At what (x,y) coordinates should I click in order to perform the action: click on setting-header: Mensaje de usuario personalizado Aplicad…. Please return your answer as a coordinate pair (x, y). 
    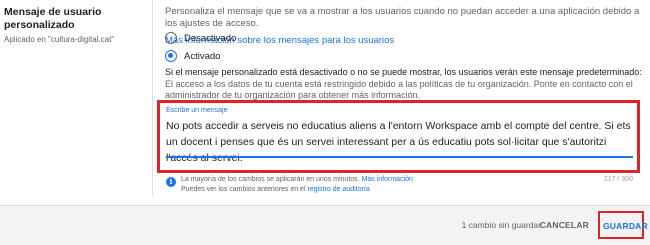
    Looking at the image, I should click on (79, 25).